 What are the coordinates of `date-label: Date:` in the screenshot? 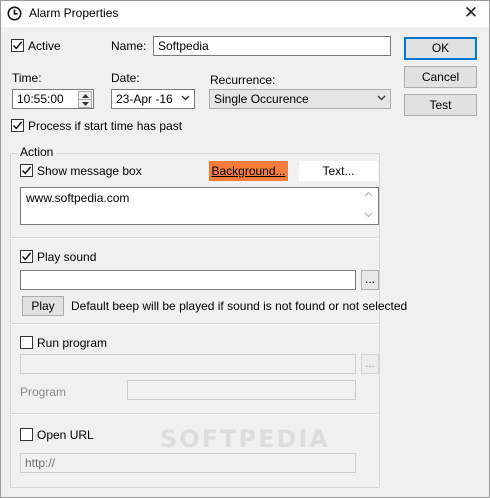 It's located at (125, 78).